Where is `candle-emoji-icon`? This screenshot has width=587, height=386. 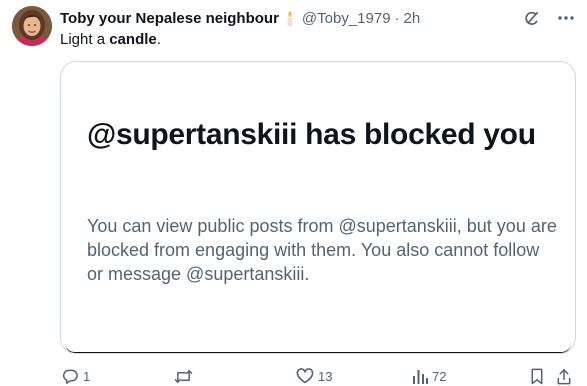 candle-emoji-icon is located at coordinates (290, 18).